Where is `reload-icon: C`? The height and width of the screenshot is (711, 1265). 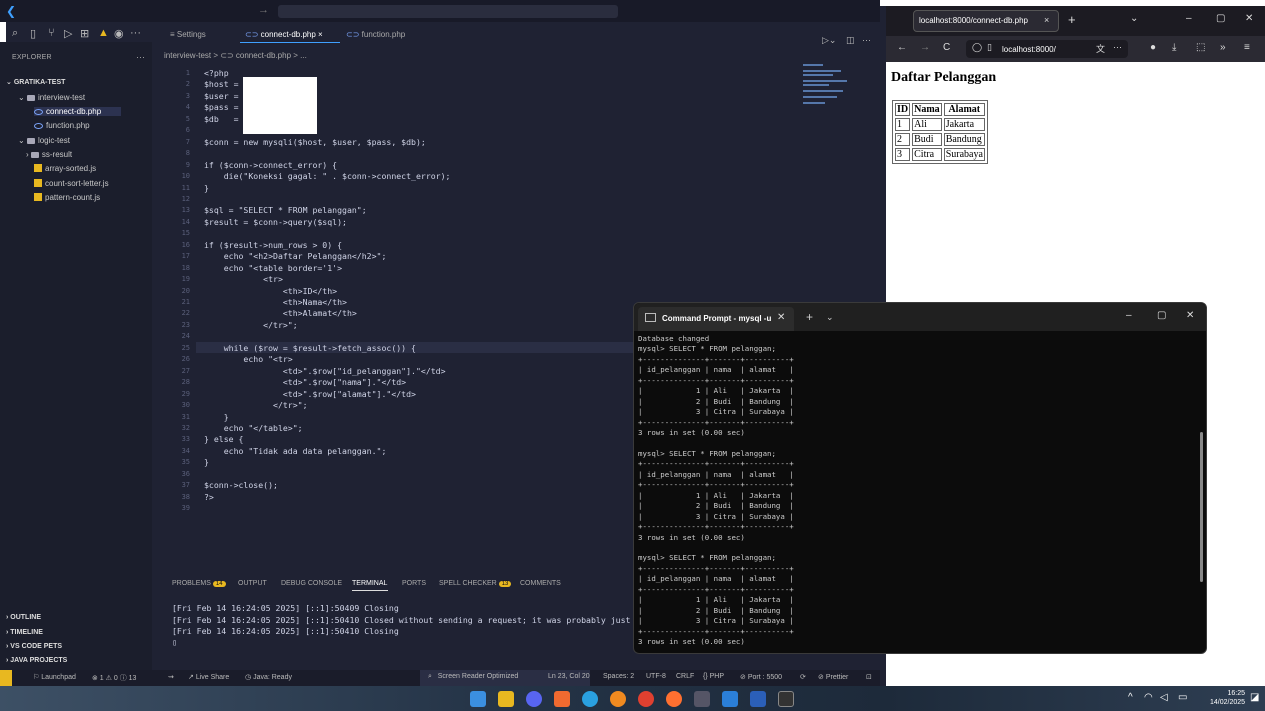
reload-icon: C is located at coordinates (946, 47).